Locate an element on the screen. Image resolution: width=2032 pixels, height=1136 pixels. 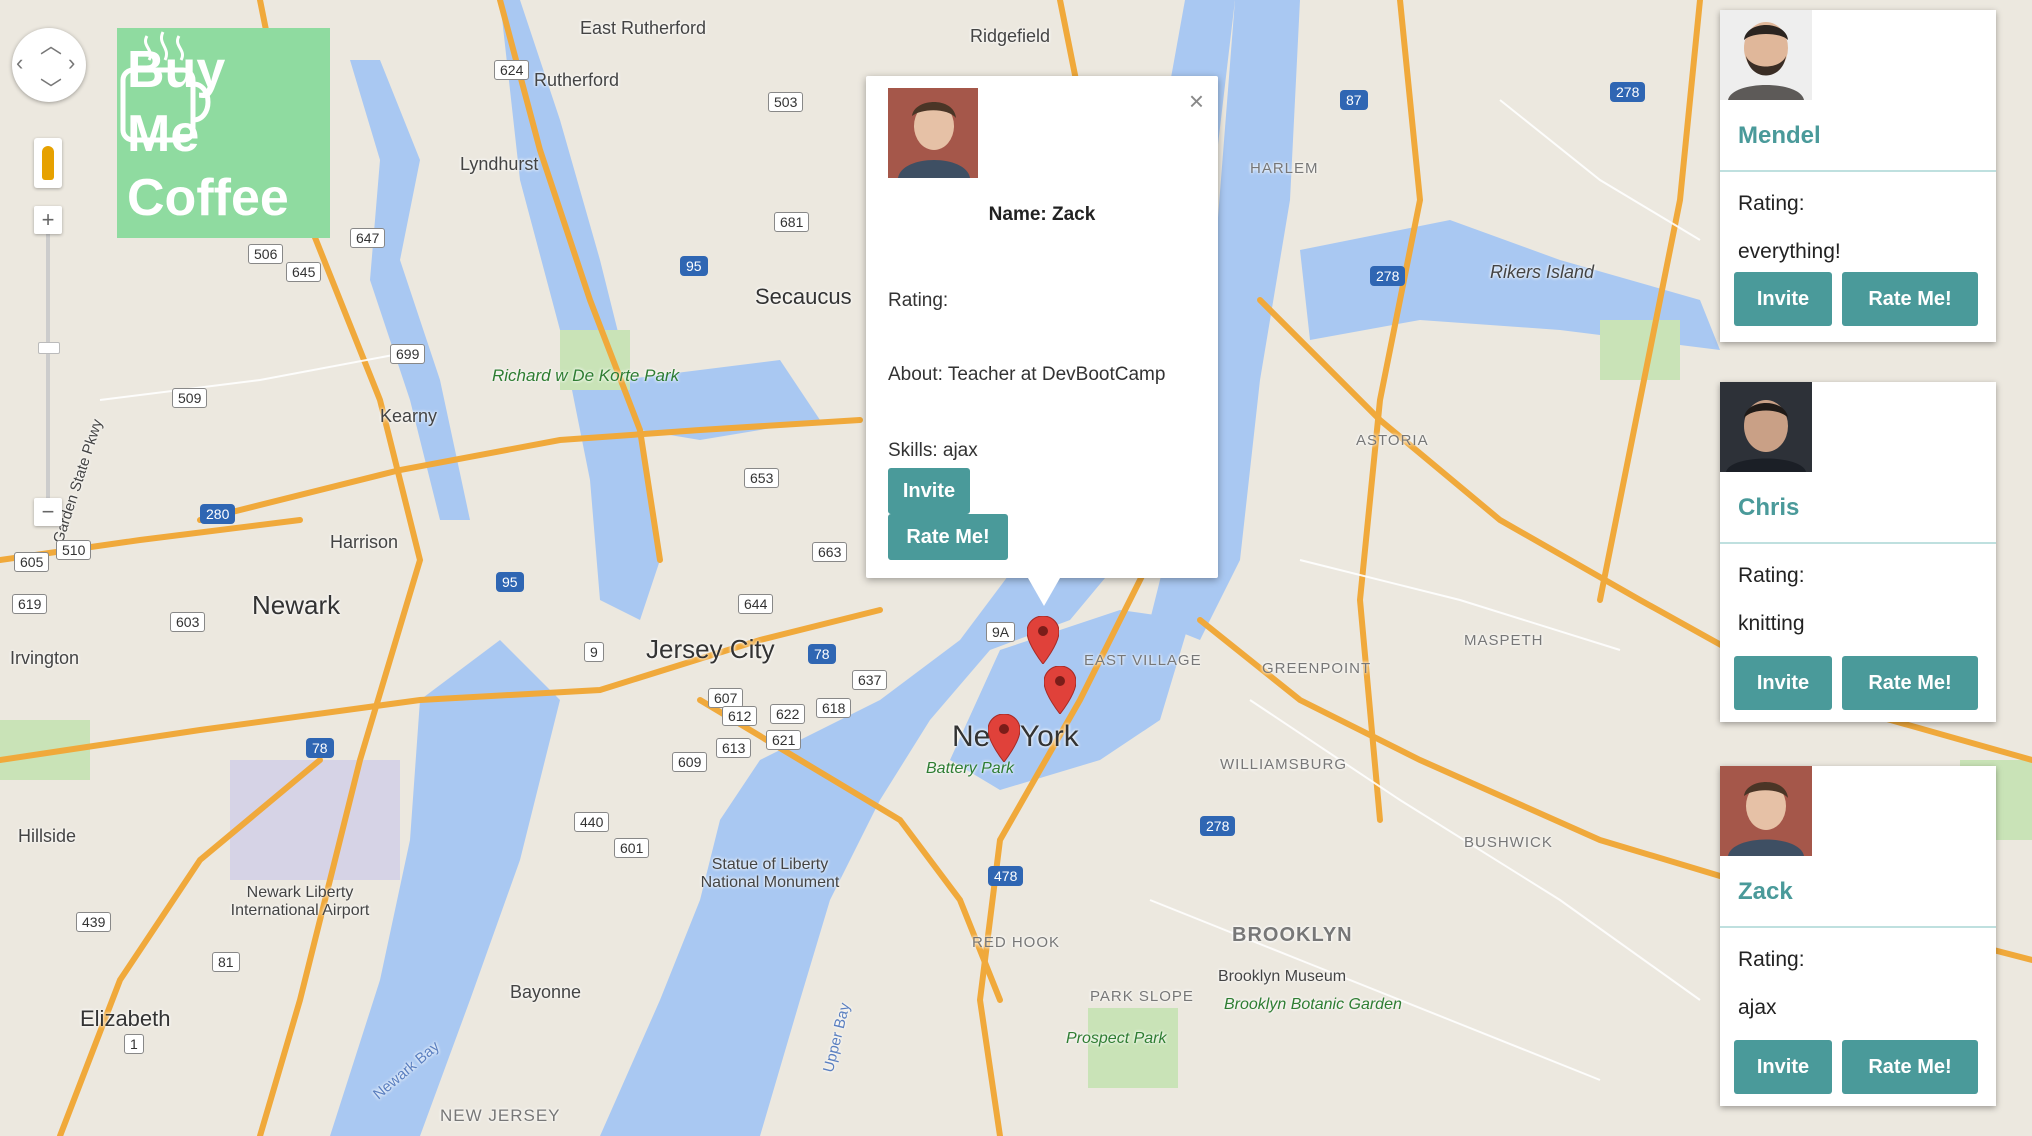
street-view-pegman-icon is located at coordinates (48, 163).